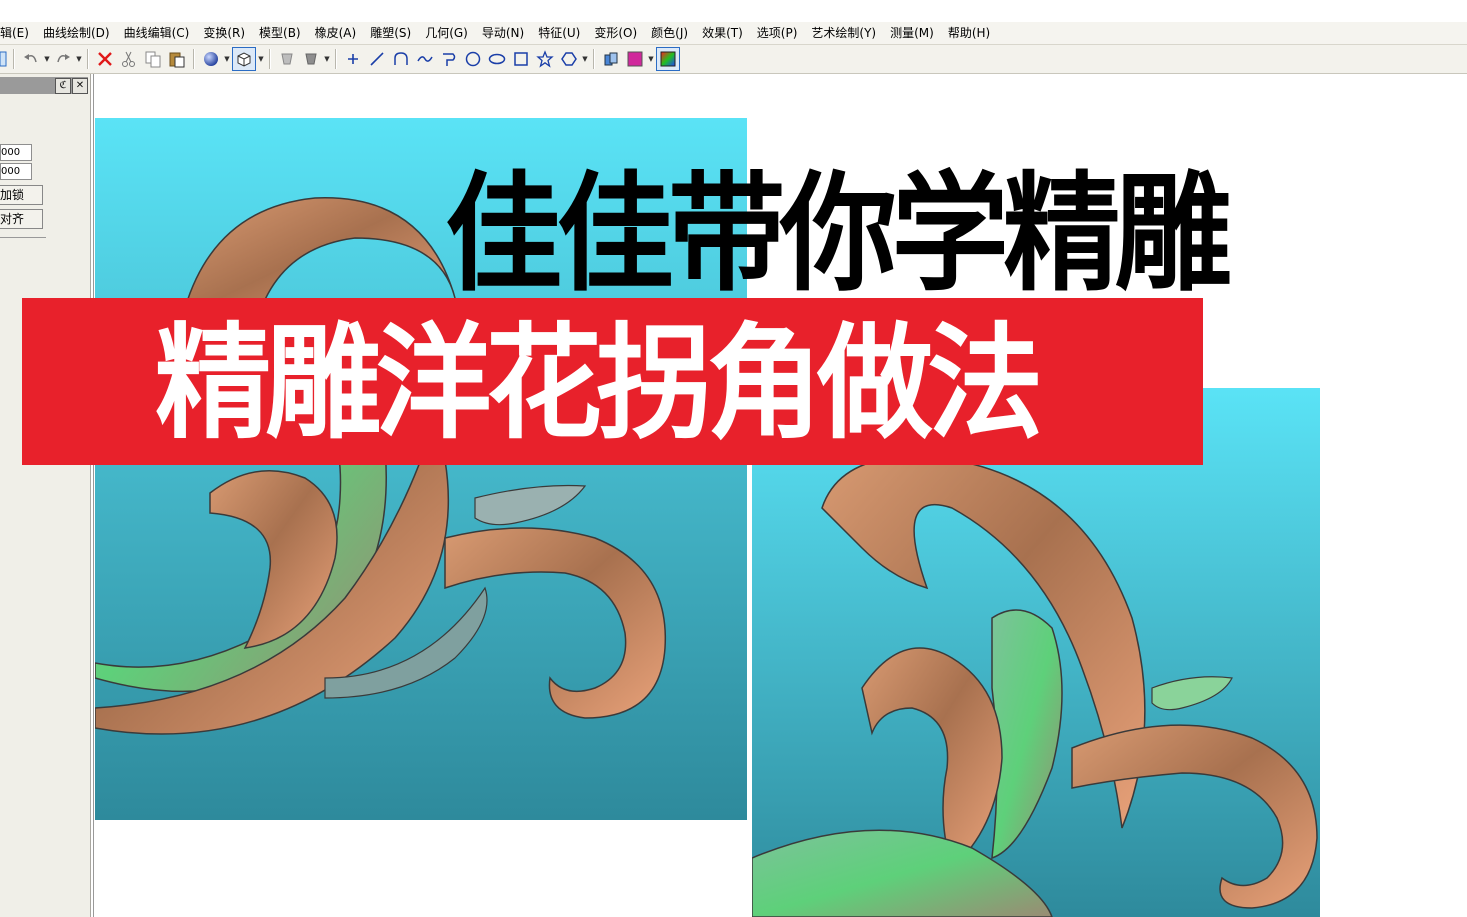  What do you see at coordinates (4, 59) in the screenshot?
I see `select-icon` at bounding box center [4, 59].